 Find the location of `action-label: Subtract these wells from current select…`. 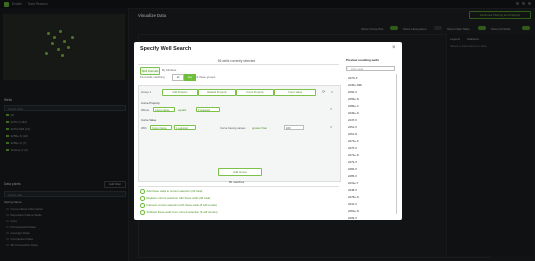

action-label: Subtract these wells from current select… is located at coordinates (182, 212).